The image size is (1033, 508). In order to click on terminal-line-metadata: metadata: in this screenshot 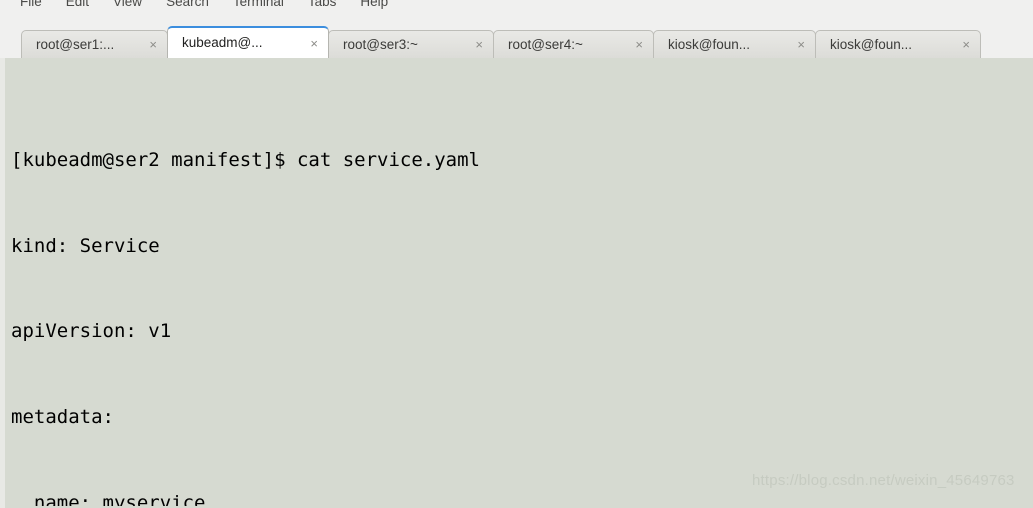, I will do `click(62, 417)`.